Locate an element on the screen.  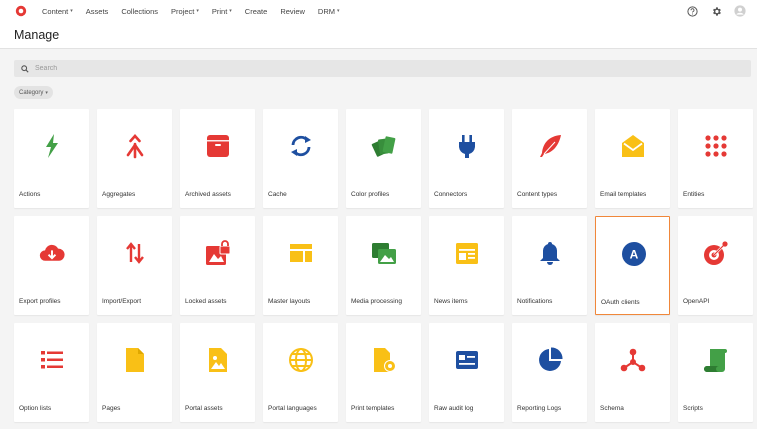
tile-news-items: News items is located at coordinates (466, 265).